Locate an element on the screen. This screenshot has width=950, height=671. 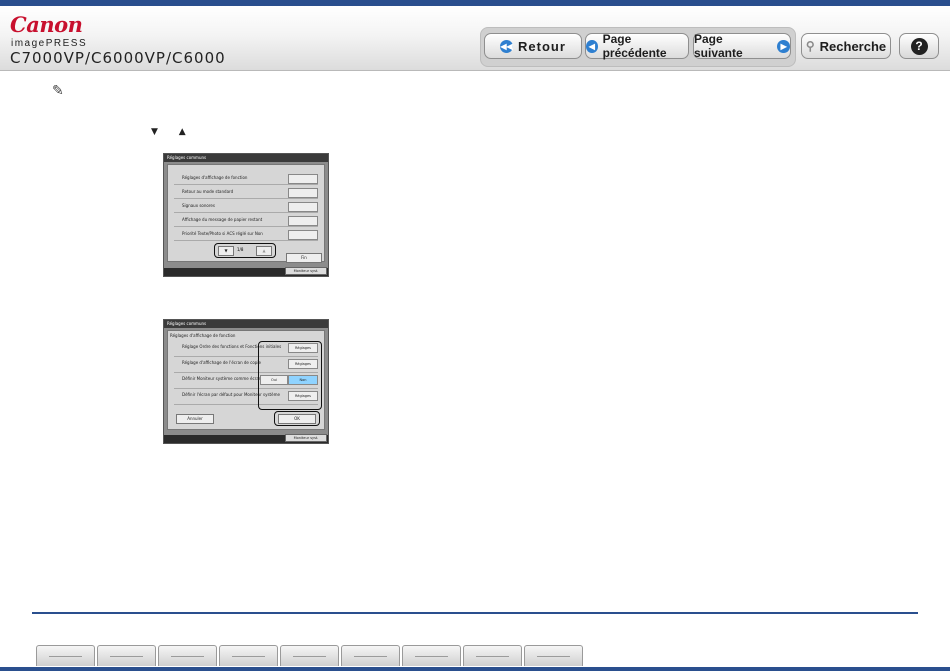
list-item: Signaux sonores is located at coordinates (246, 207).